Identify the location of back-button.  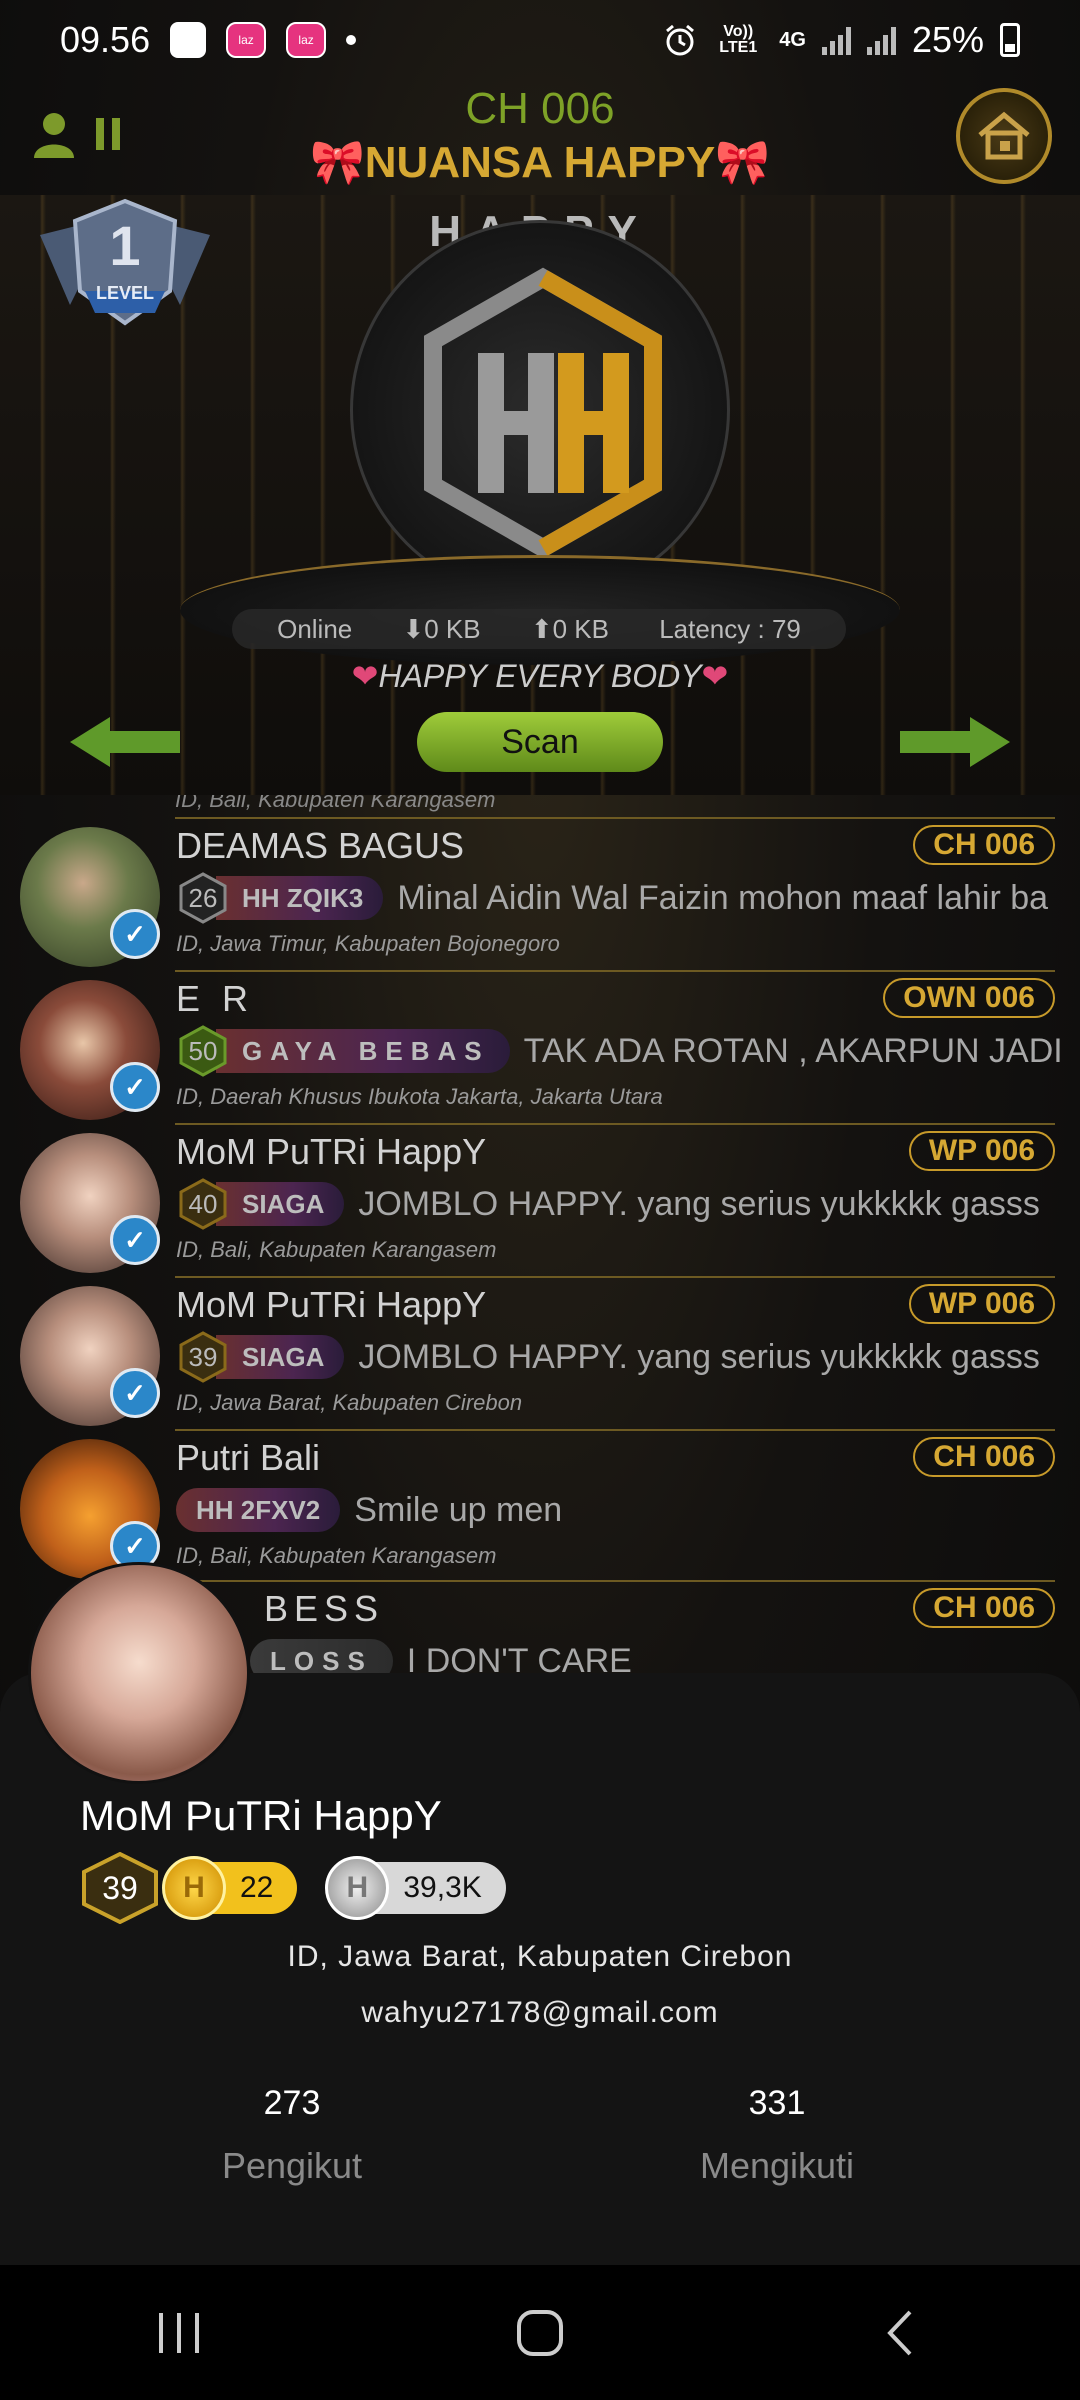
(900, 2333).